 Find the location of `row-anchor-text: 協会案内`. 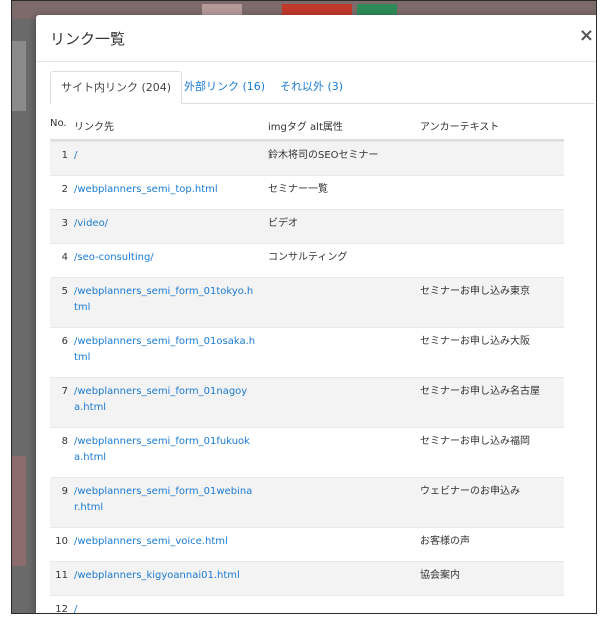

row-anchor-text: 協会案内 is located at coordinates (440, 575).